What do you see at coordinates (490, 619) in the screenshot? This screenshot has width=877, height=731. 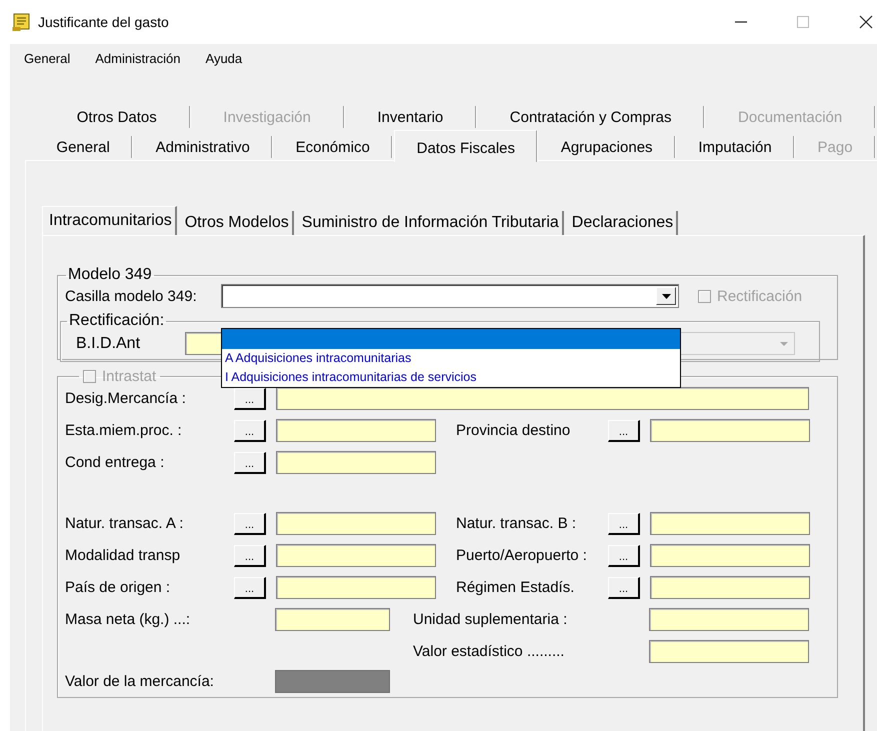 I see `field-label: Unidad suplementaria :` at bounding box center [490, 619].